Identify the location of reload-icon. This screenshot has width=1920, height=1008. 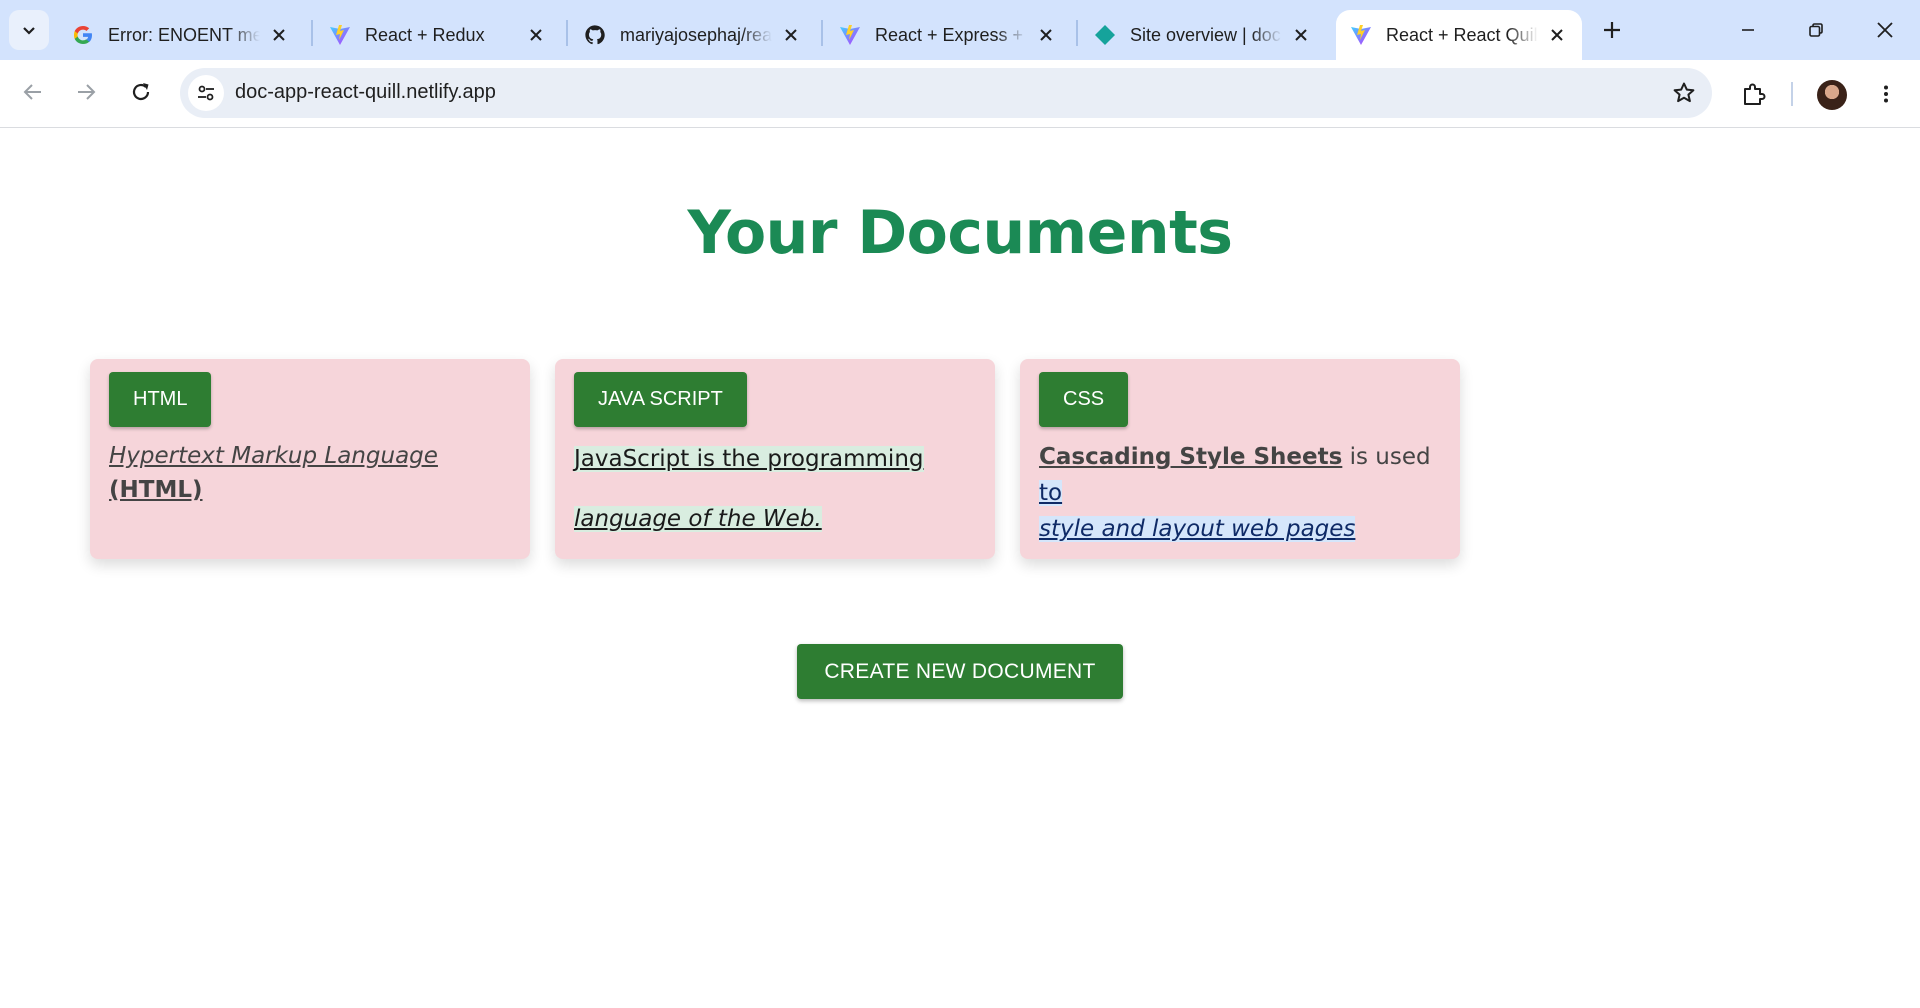
(141, 92).